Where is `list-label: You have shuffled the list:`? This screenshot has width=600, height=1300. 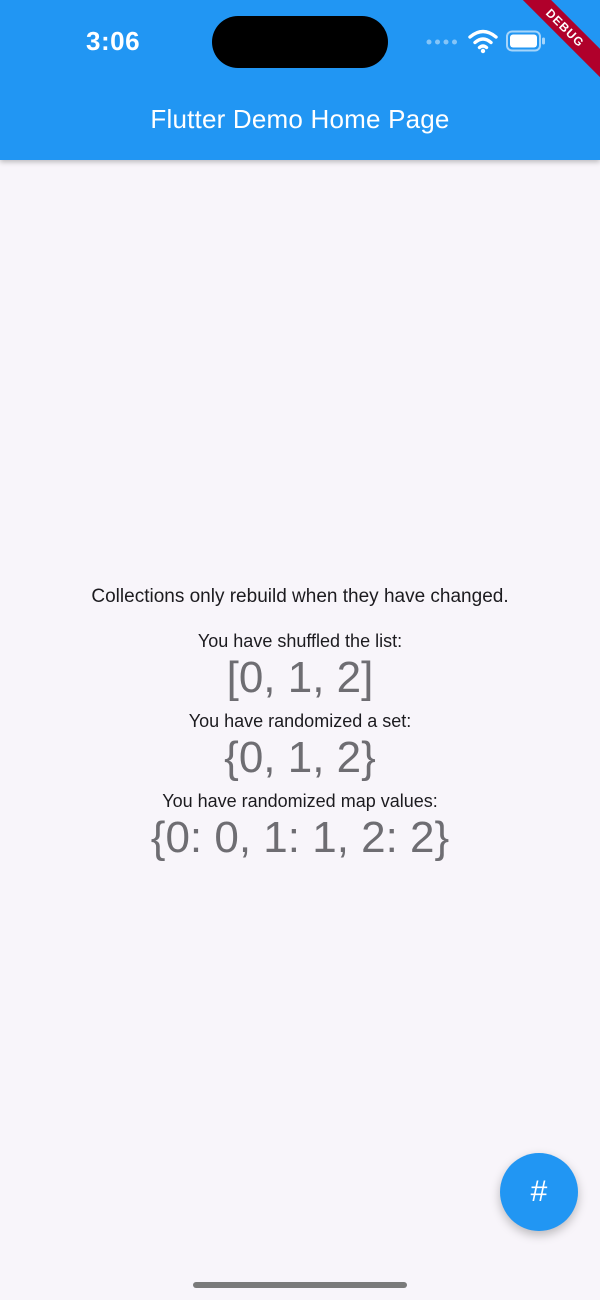
list-label: You have shuffled the list: is located at coordinates (300, 641).